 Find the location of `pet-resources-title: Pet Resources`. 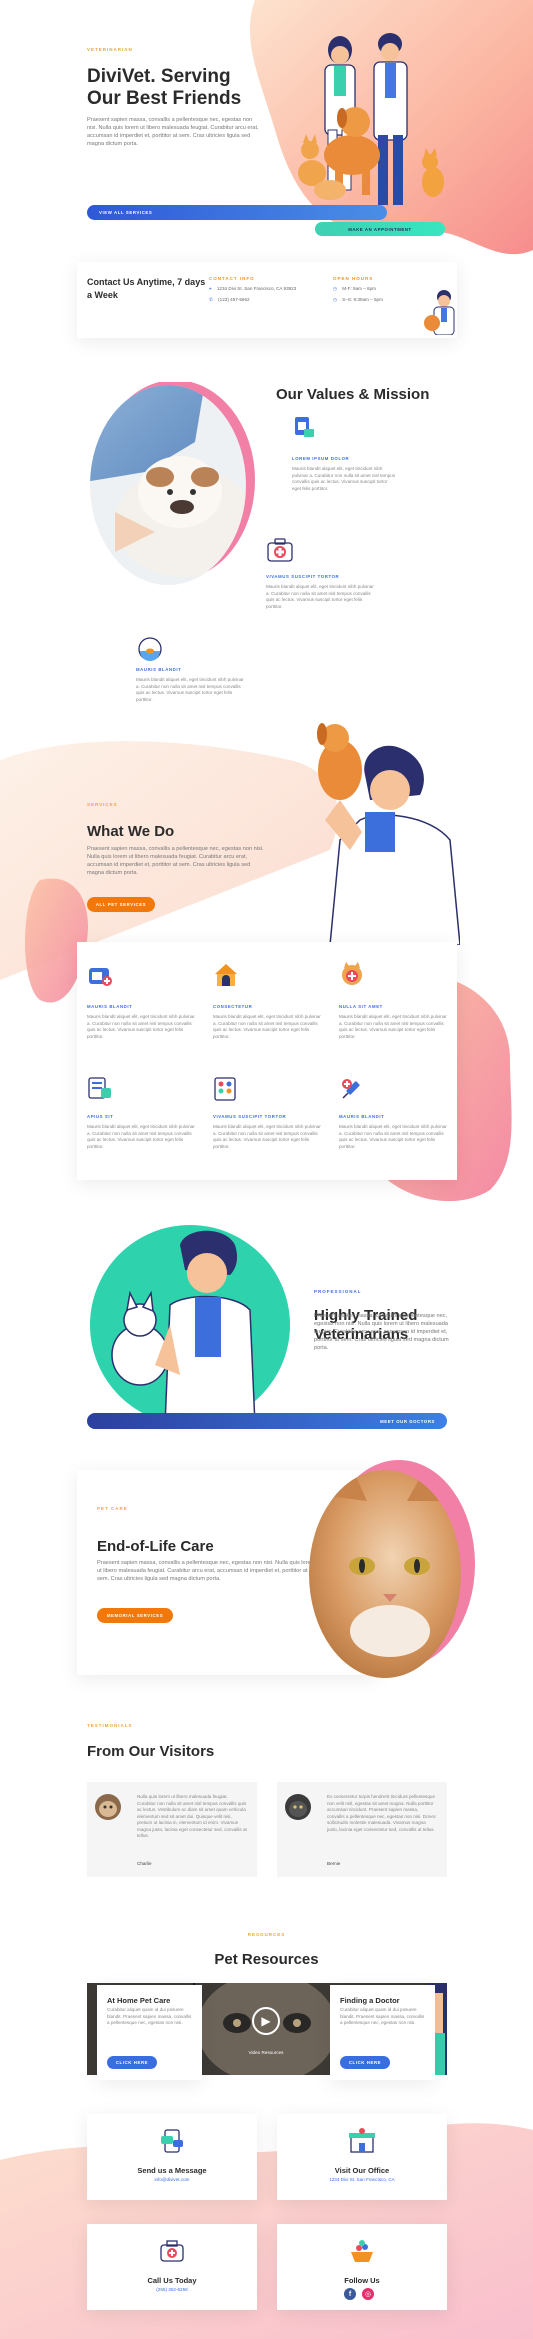

pet-resources-title: Pet Resources is located at coordinates (266, 1959).